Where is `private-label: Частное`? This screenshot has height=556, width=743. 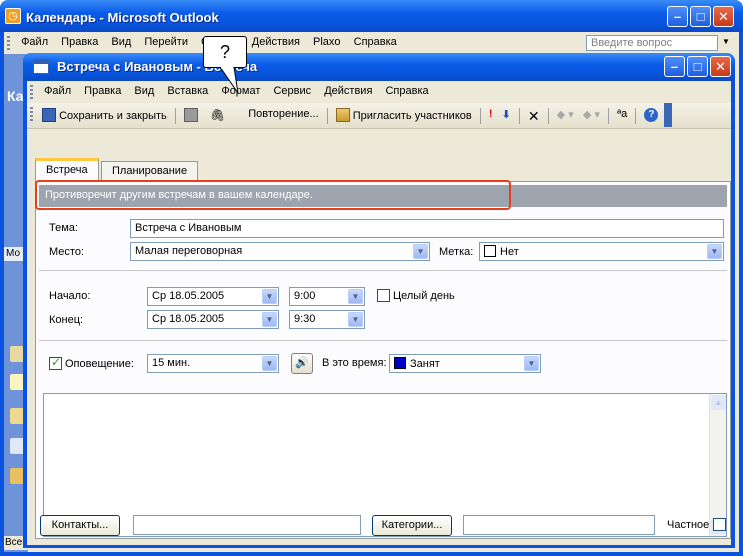
private-label: Частное is located at coordinates (688, 525).